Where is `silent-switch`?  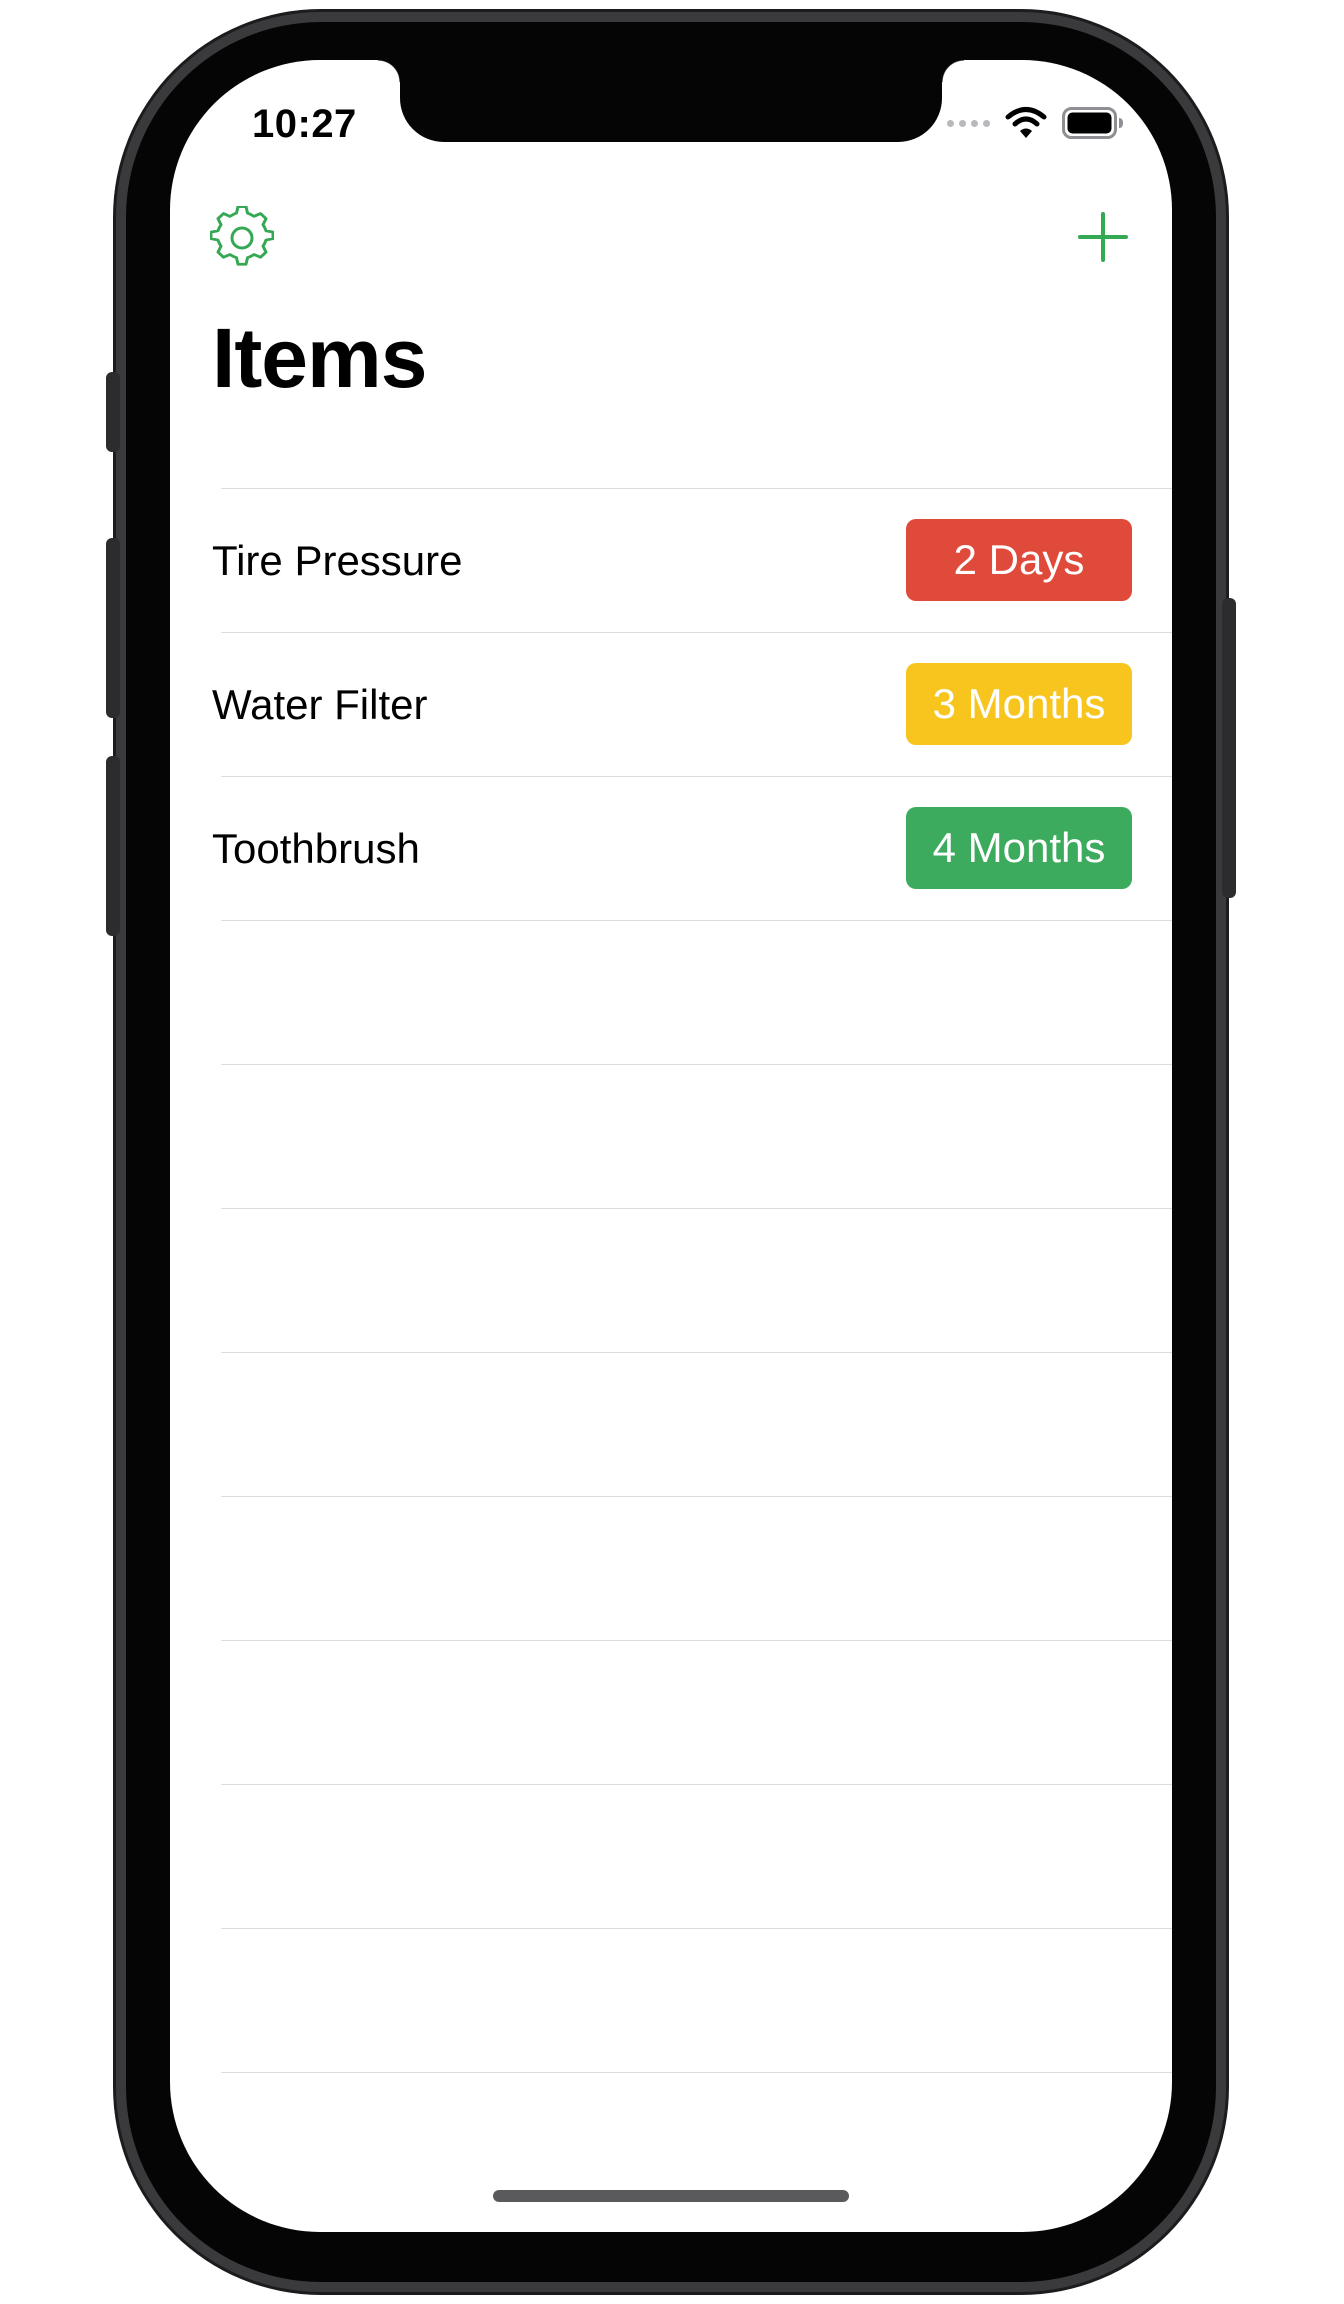
silent-switch is located at coordinates (113, 412).